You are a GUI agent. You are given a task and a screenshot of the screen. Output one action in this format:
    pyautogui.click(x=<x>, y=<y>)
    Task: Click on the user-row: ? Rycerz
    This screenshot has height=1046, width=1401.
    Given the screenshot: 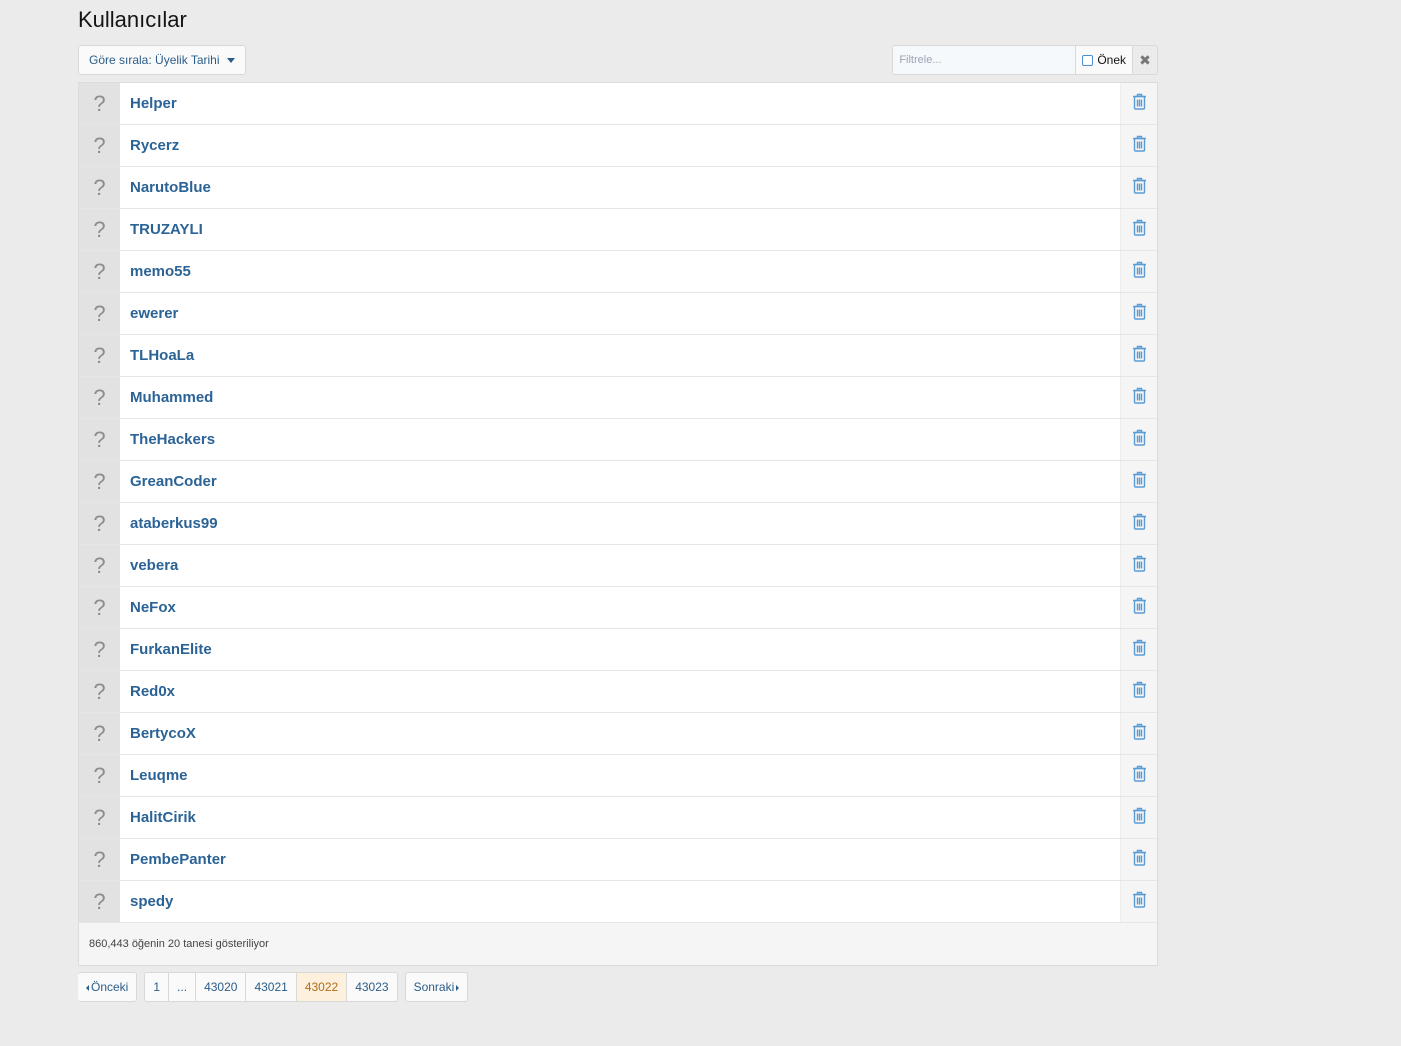 What is the action you would take?
    pyautogui.click(x=618, y=146)
    